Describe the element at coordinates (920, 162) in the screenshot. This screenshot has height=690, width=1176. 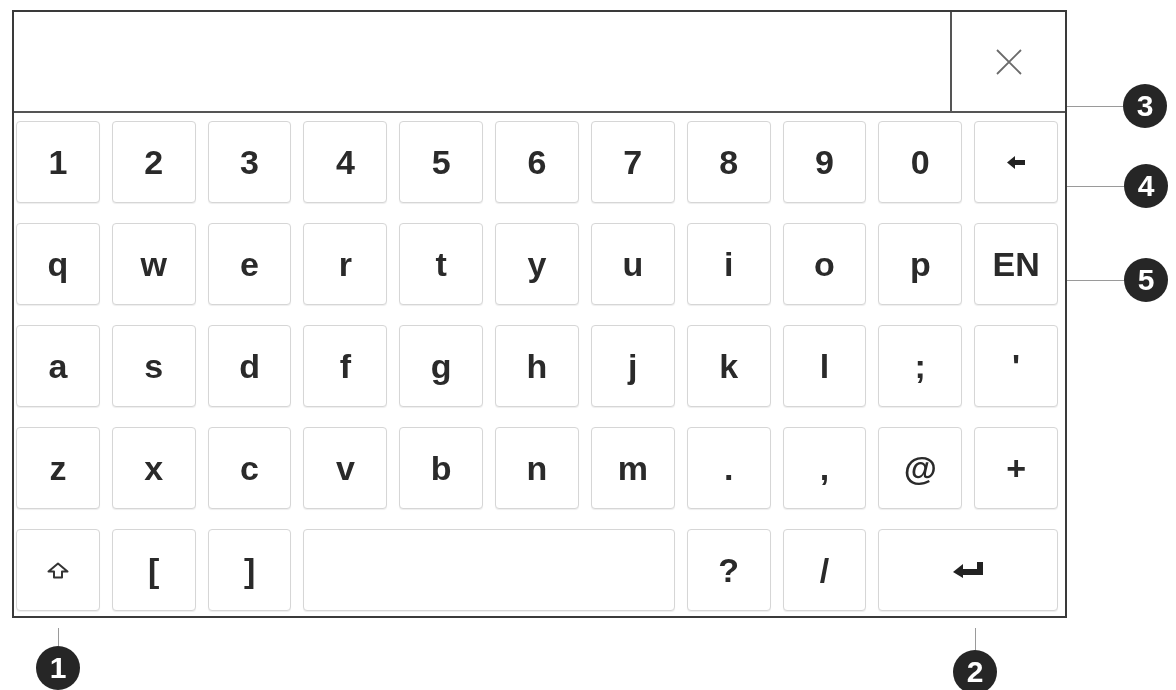
I see `keyboard-key: 0` at that location.